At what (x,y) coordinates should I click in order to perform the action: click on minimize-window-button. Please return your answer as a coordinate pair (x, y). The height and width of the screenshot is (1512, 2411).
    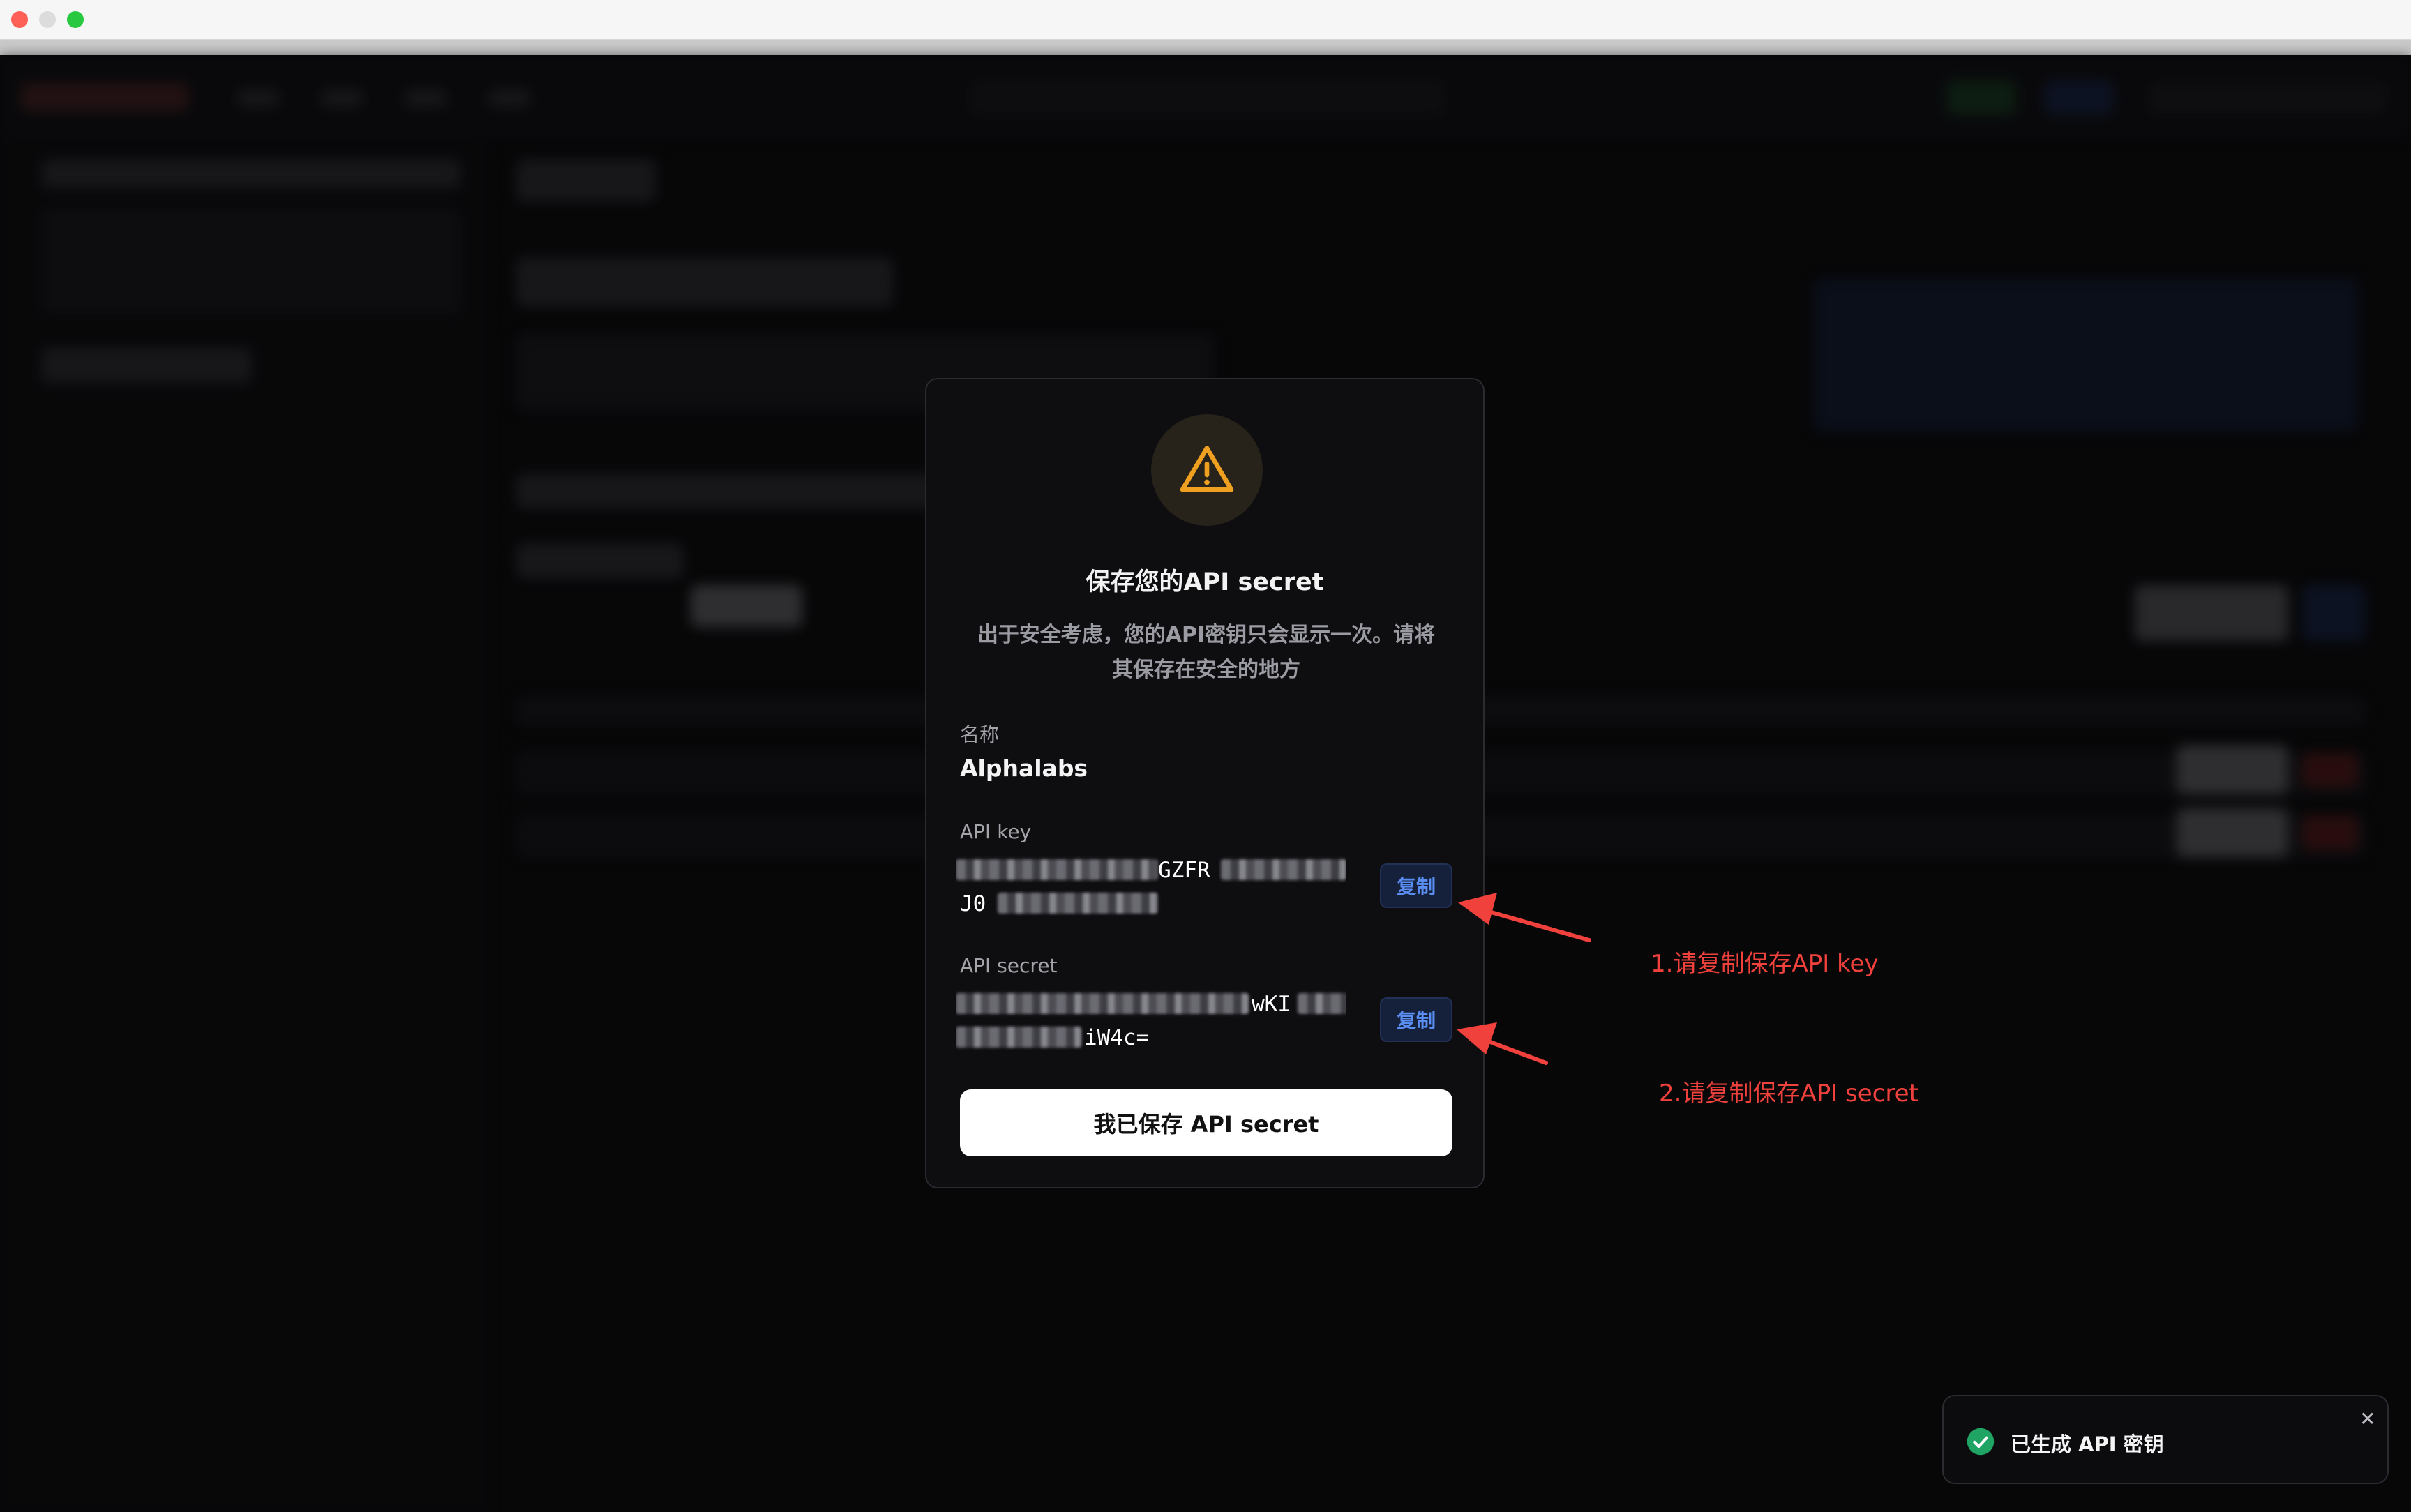
    Looking at the image, I should click on (47, 19).